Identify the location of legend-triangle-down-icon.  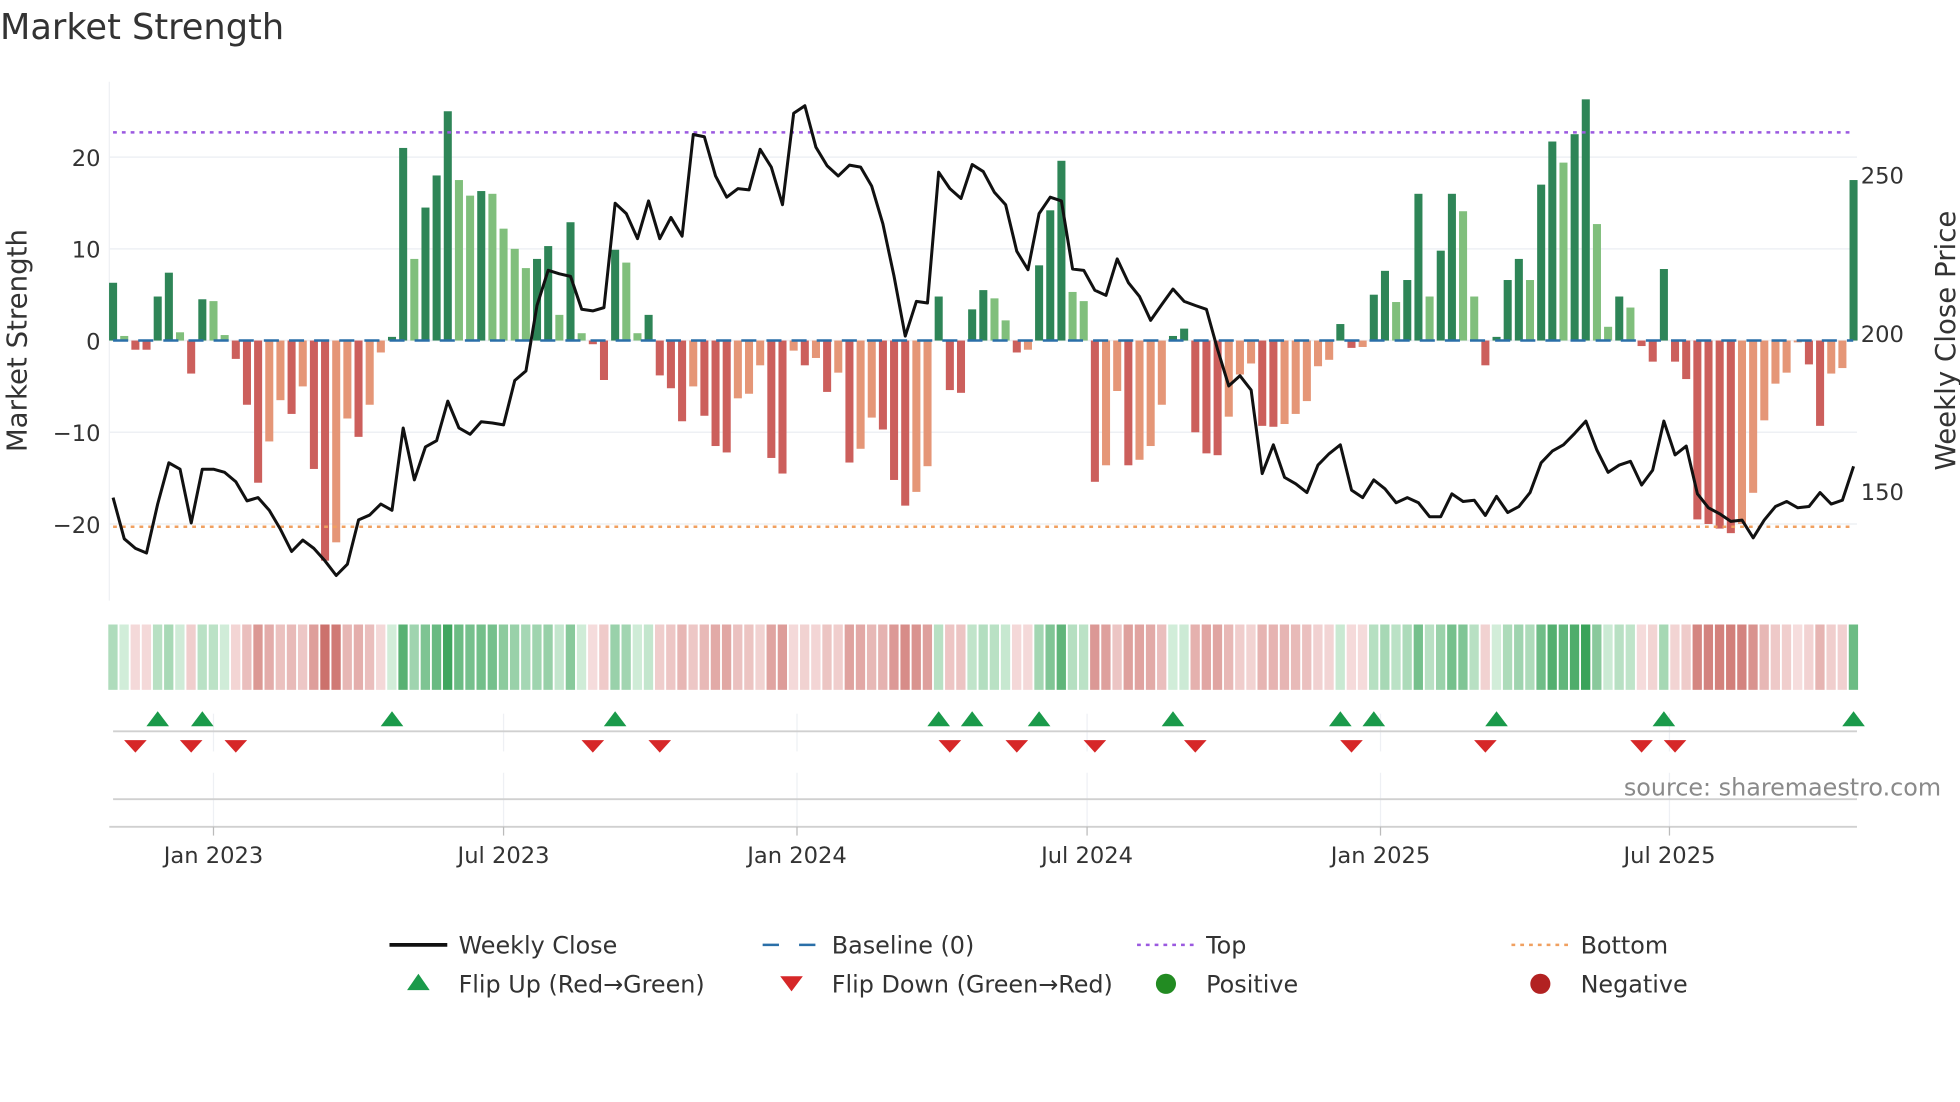
(791, 984).